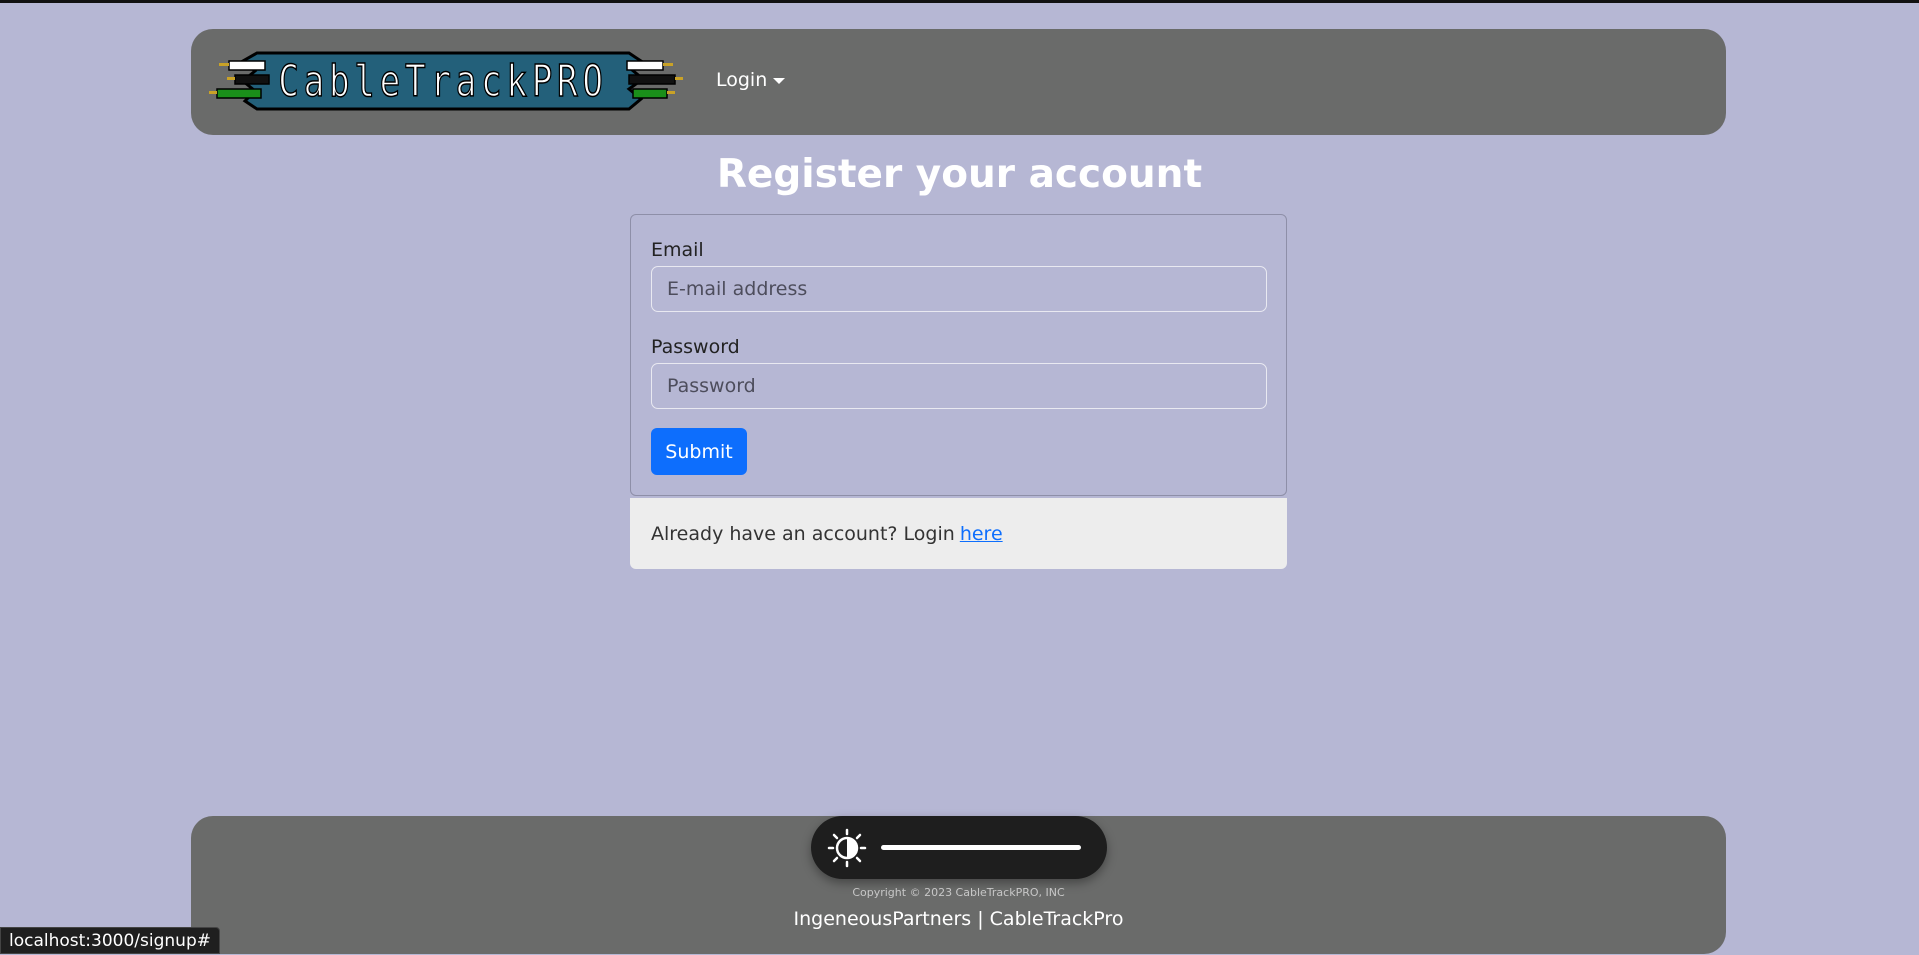 Image resolution: width=1919 pixels, height=955 pixels. I want to click on login-dropdown-toggle: Login, so click(751, 80).